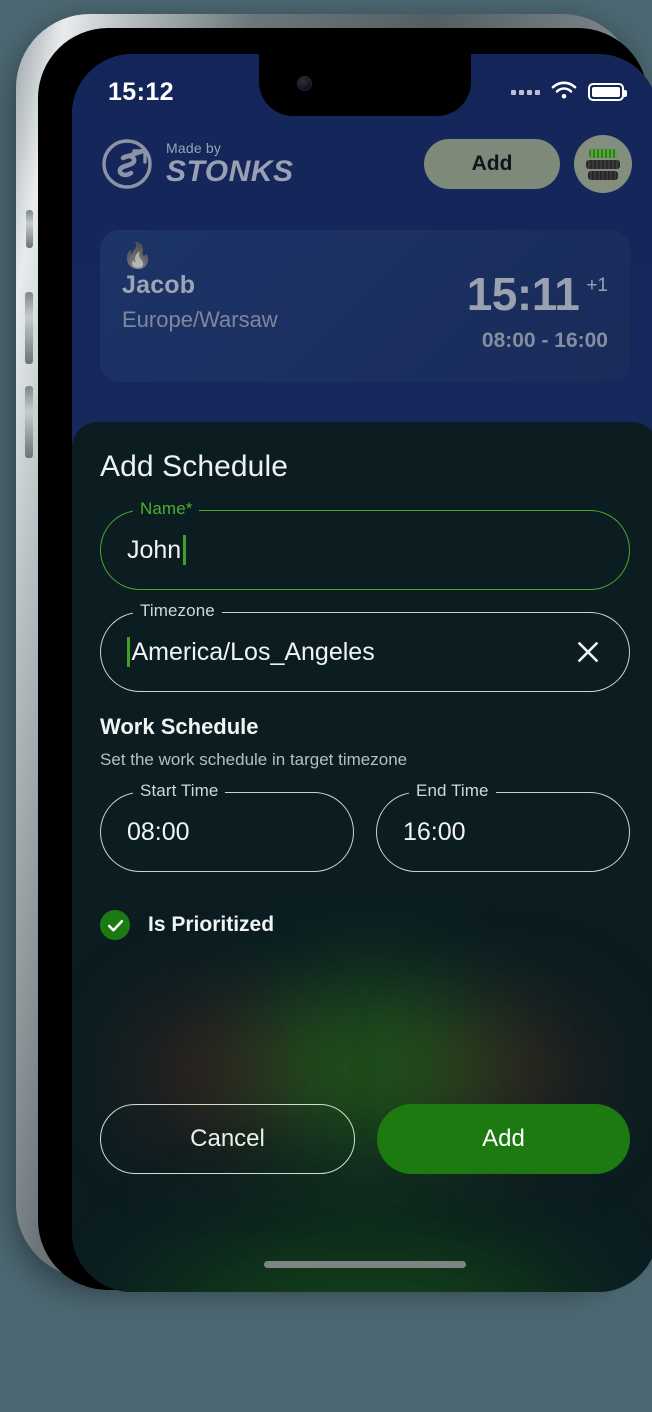 Image resolution: width=652 pixels, height=1412 pixels. I want to click on start-time-value: 08:00, so click(158, 831).